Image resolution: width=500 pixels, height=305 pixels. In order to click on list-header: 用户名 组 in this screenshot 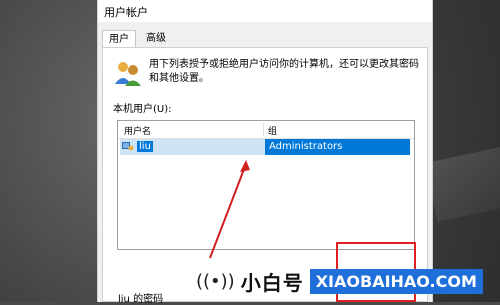, I will do `click(266, 130)`.